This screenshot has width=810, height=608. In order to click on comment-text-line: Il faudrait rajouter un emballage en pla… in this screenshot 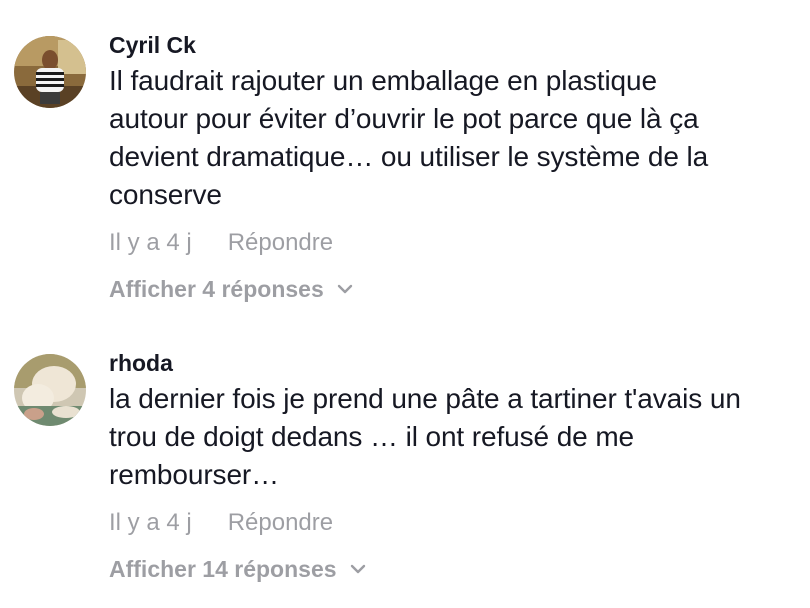, I will do `click(383, 80)`.